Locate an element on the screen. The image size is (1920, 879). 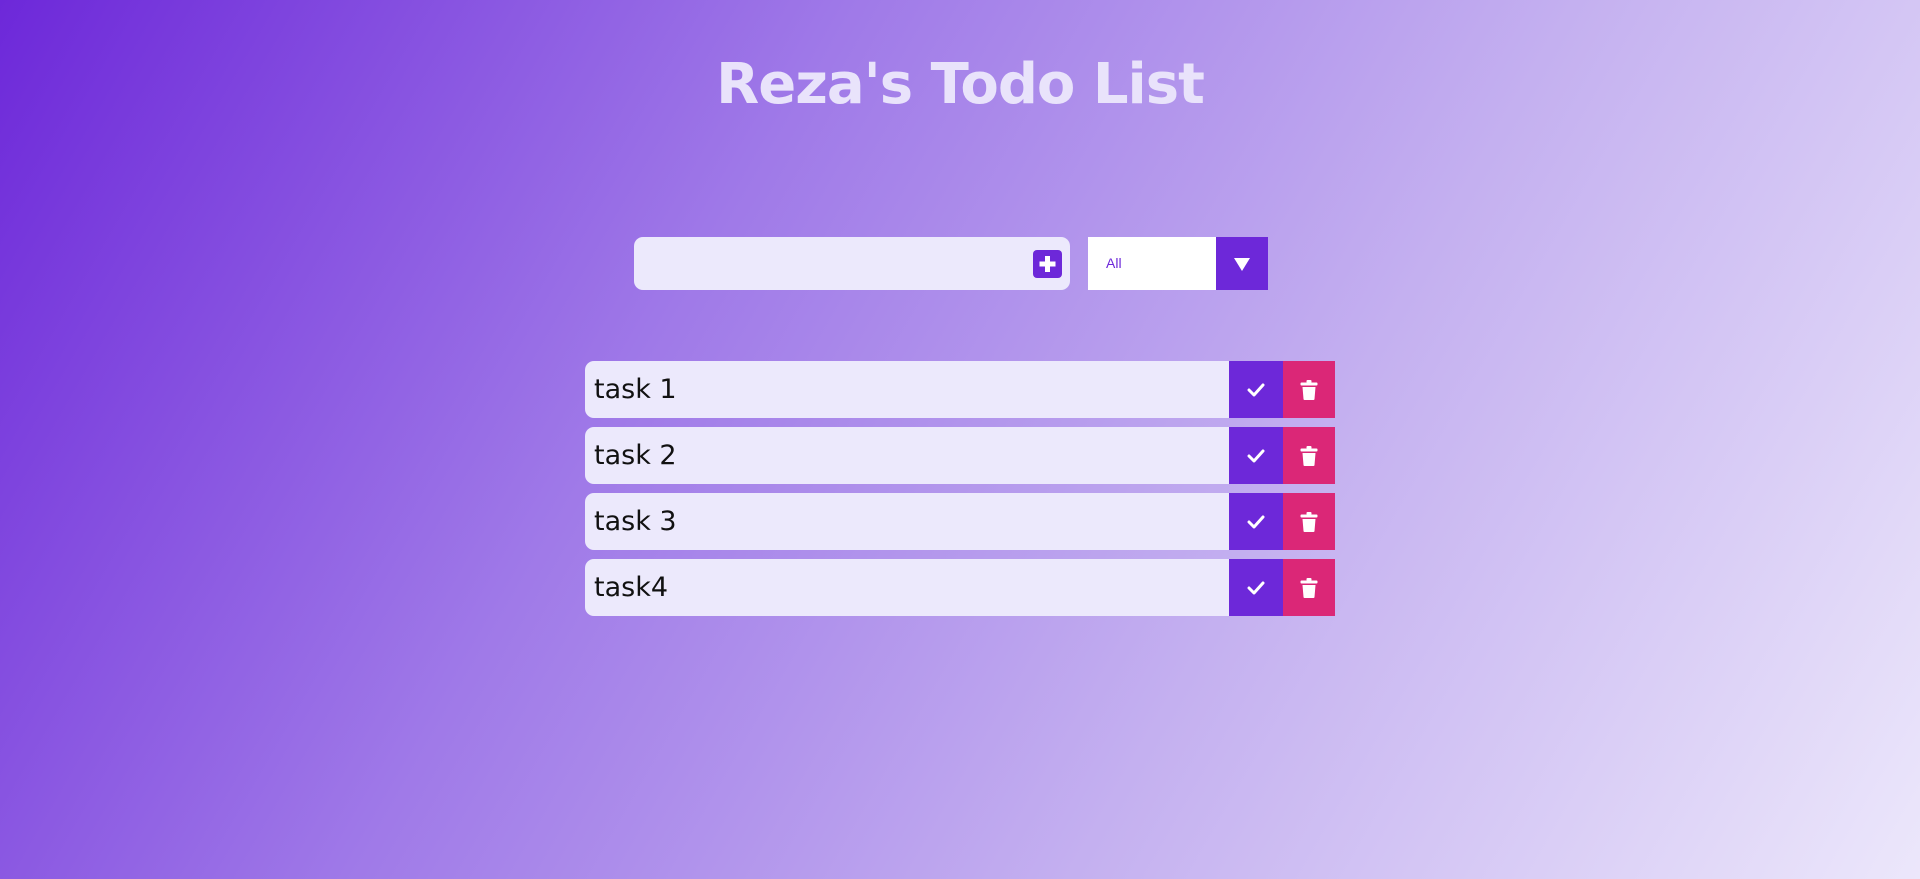
todo-text: task 3 is located at coordinates (635, 521).